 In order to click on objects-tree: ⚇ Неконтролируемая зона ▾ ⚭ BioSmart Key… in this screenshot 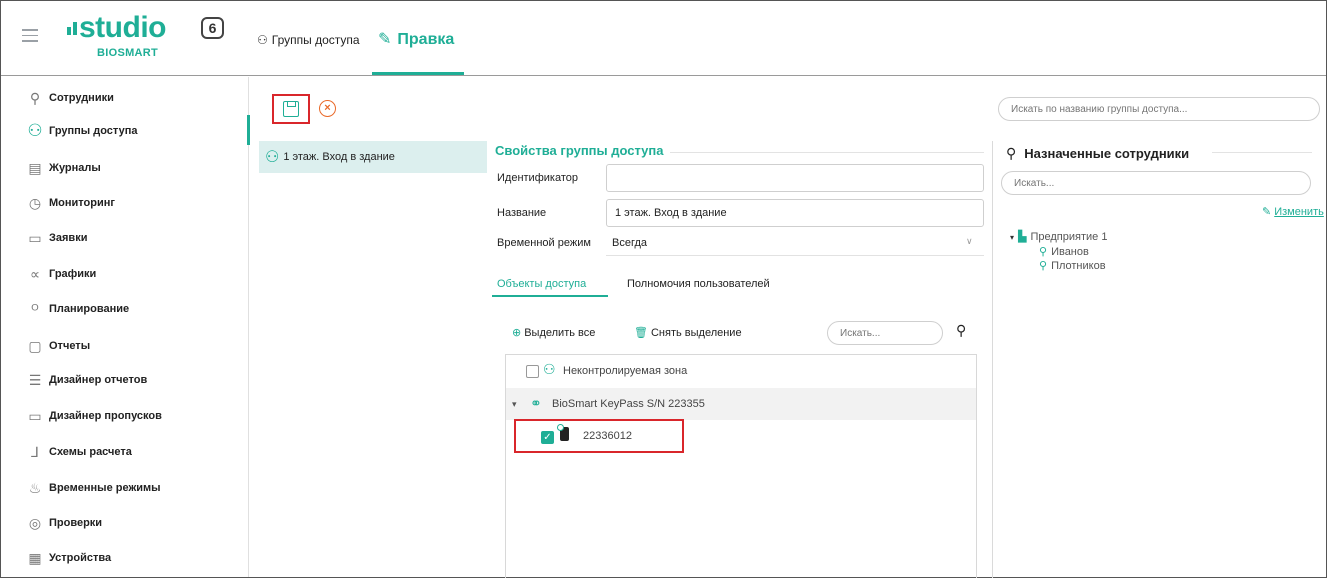, I will do `click(741, 466)`.